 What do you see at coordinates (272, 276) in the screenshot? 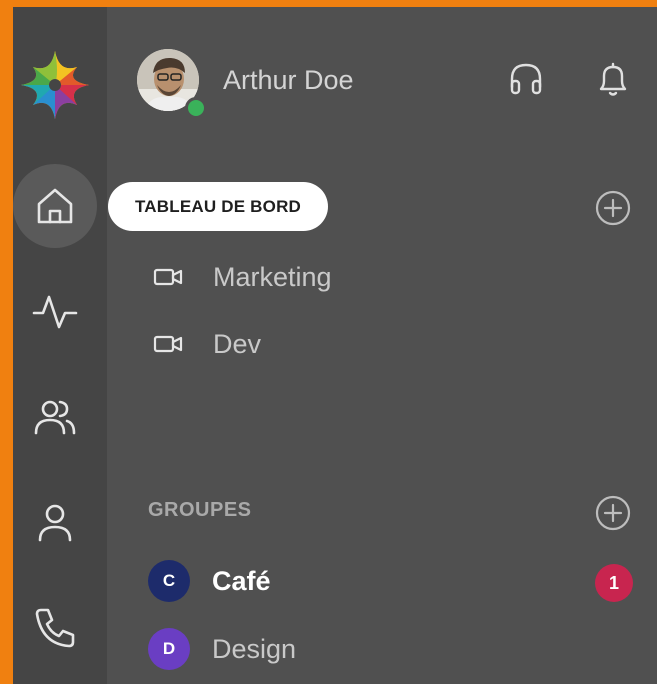
I see `room-name: Marketing` at bounding box center [272, 276].